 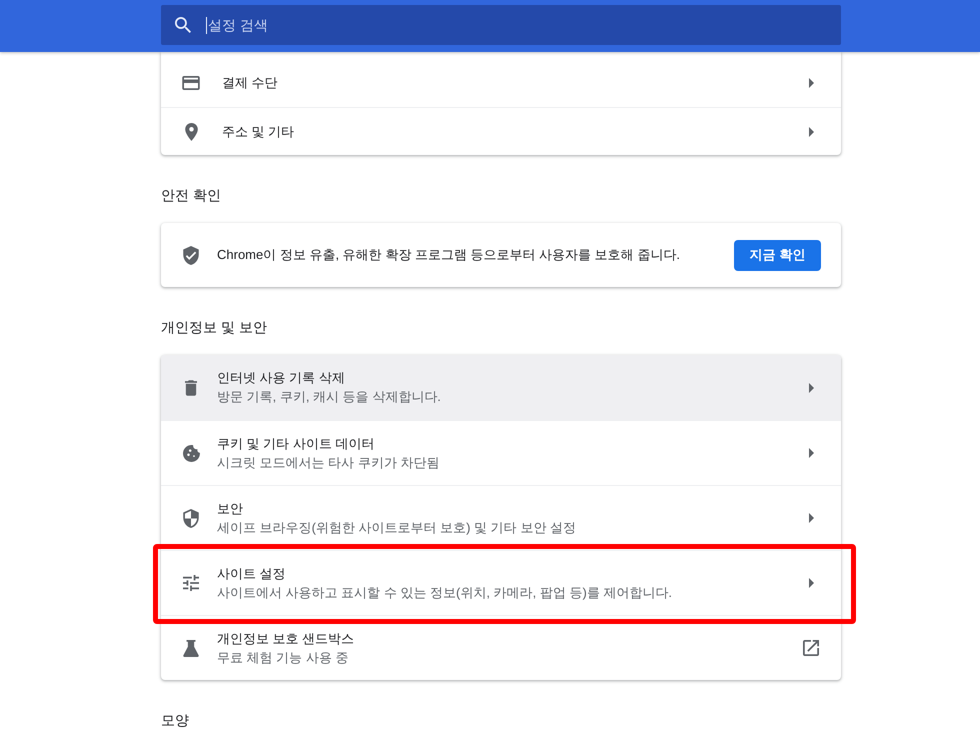 I want to click on search-field: 설정 검색, so click(x=501, y=25).